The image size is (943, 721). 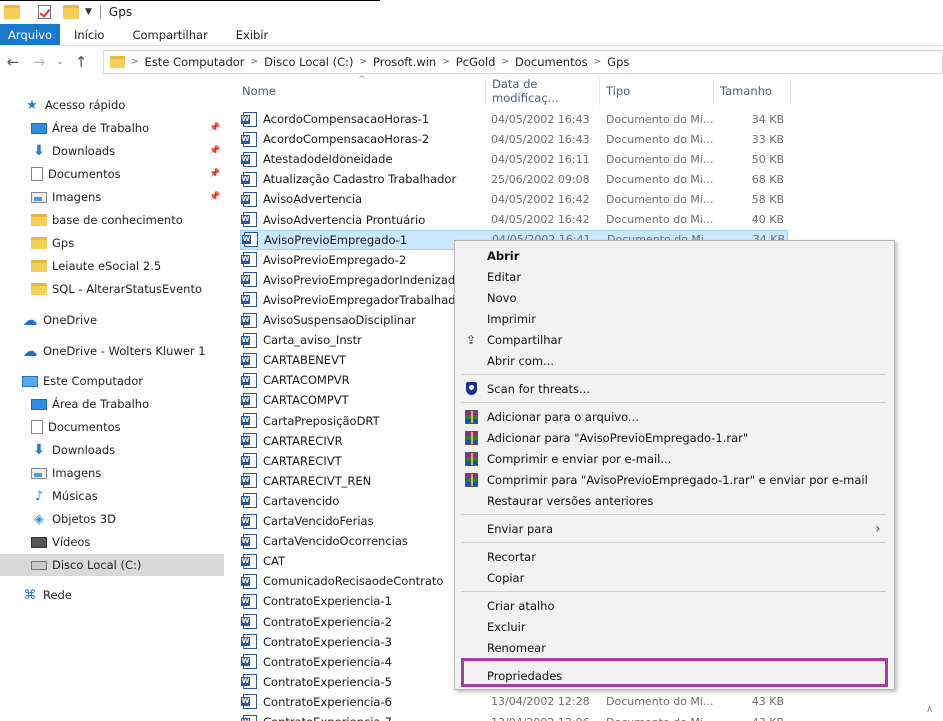 What do you see at coordinates (37, 427) in the screenshot?
I see `document-icon` at bounding box center [37, 427].